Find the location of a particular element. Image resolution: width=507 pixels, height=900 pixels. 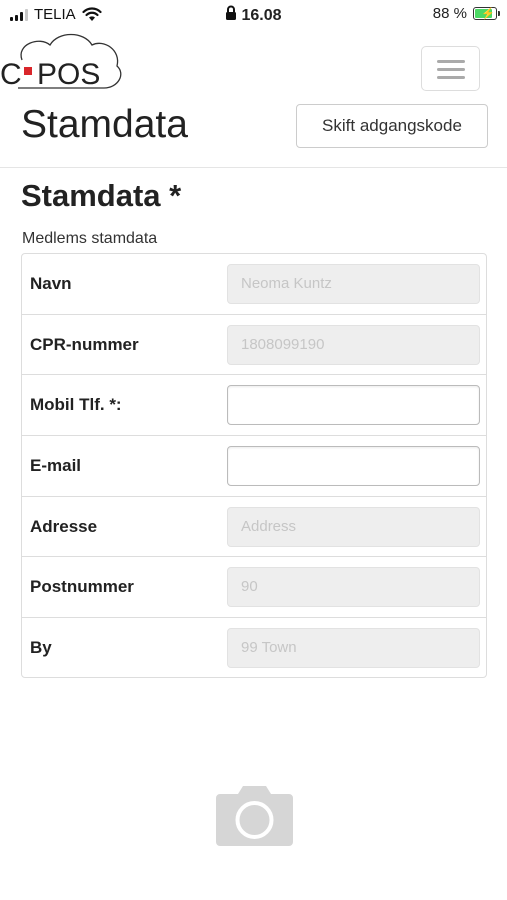

field-label: Adresse is located at coordinates (64, 526).